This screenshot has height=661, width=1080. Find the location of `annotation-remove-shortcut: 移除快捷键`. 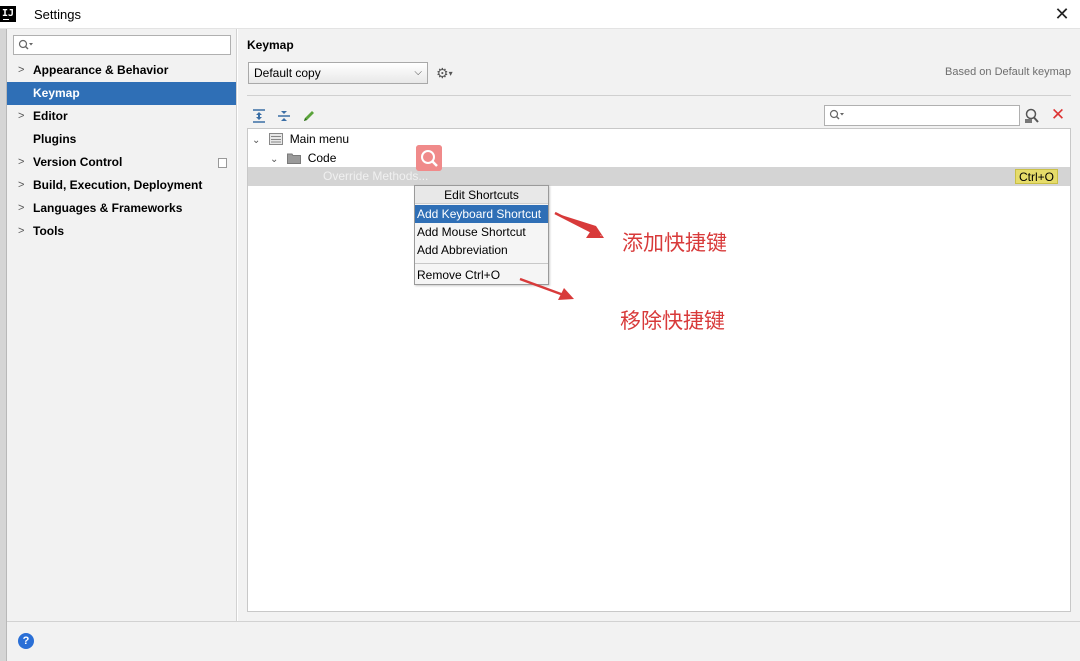

annotation-remove-shortcut: 移除快捷键 is located at coordinates (672, 321).